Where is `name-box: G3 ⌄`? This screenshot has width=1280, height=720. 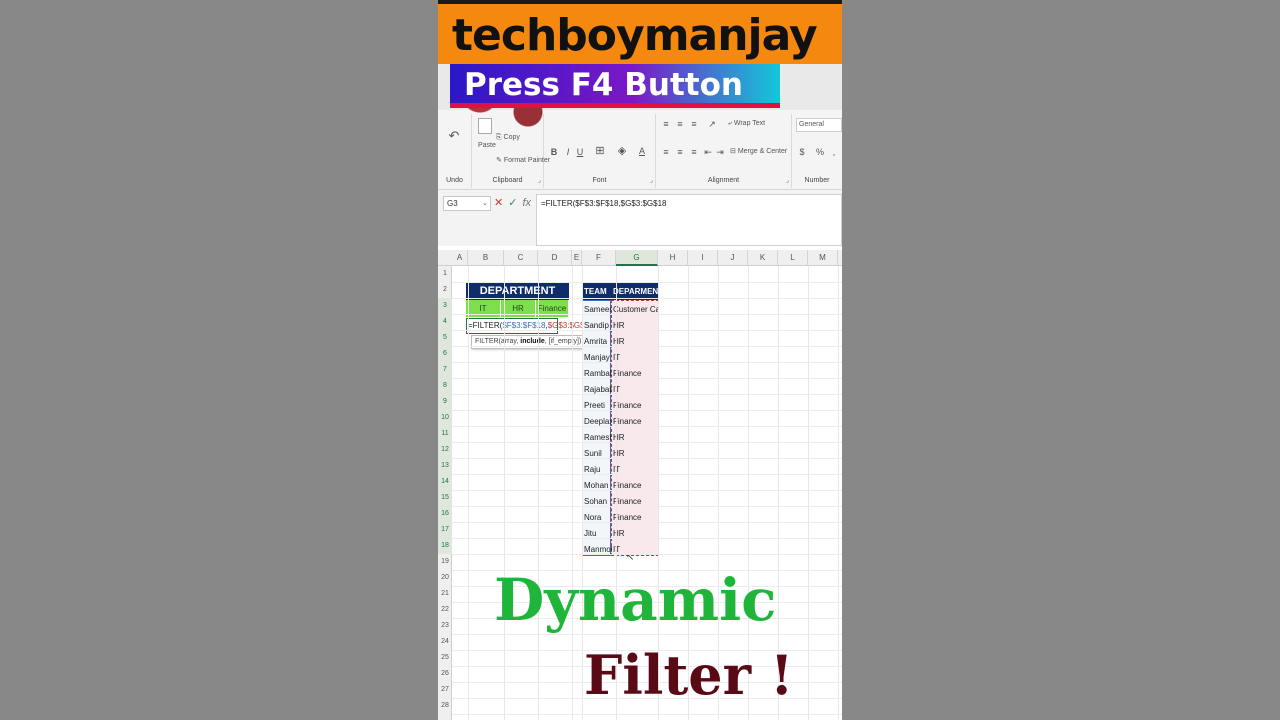 name-box: G3 ⌄ is located at coordinates (467, 203).